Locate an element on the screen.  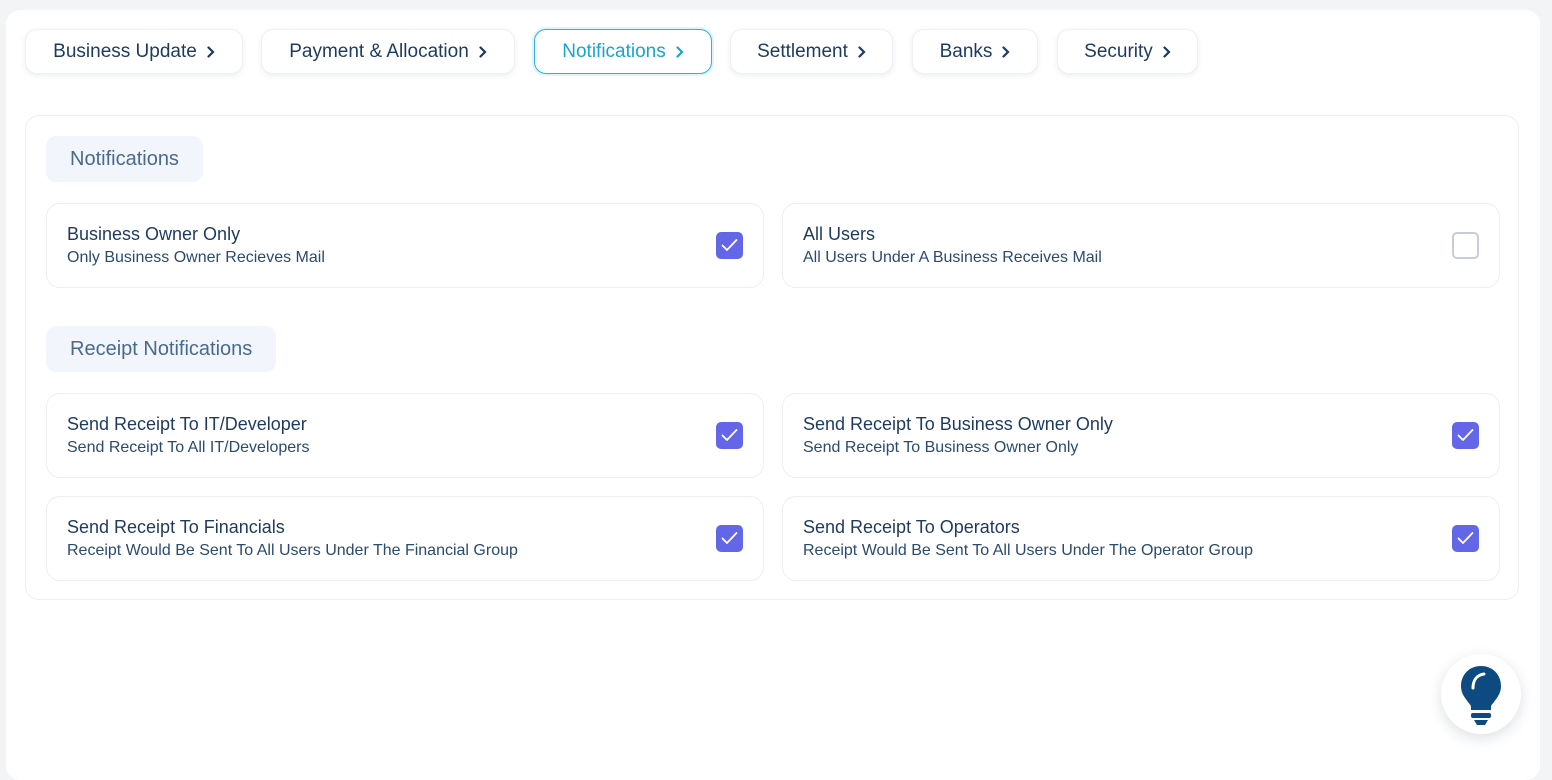
tab-settlement: Settlement is located at coordinates (811, 51).